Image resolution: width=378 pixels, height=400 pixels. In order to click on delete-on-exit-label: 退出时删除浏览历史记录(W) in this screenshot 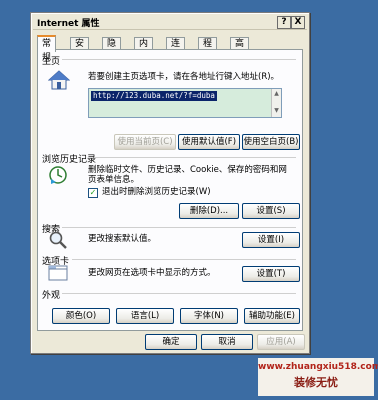, I will do `click(156, 192)`.